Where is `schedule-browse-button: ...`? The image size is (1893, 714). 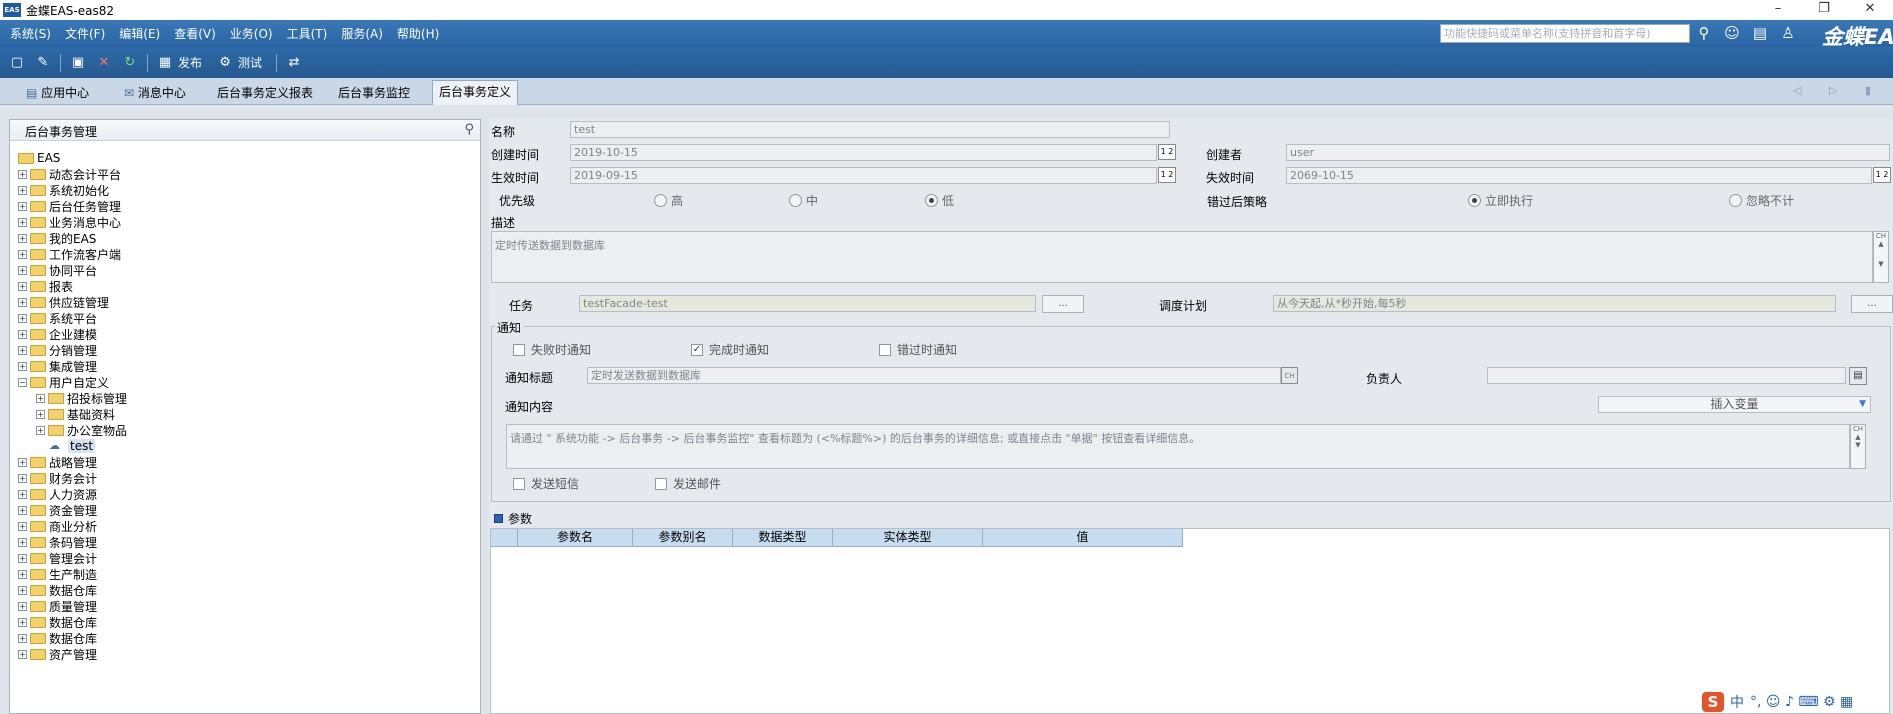
schedule-browse-button: ... is located at coordinates (1872, 304).